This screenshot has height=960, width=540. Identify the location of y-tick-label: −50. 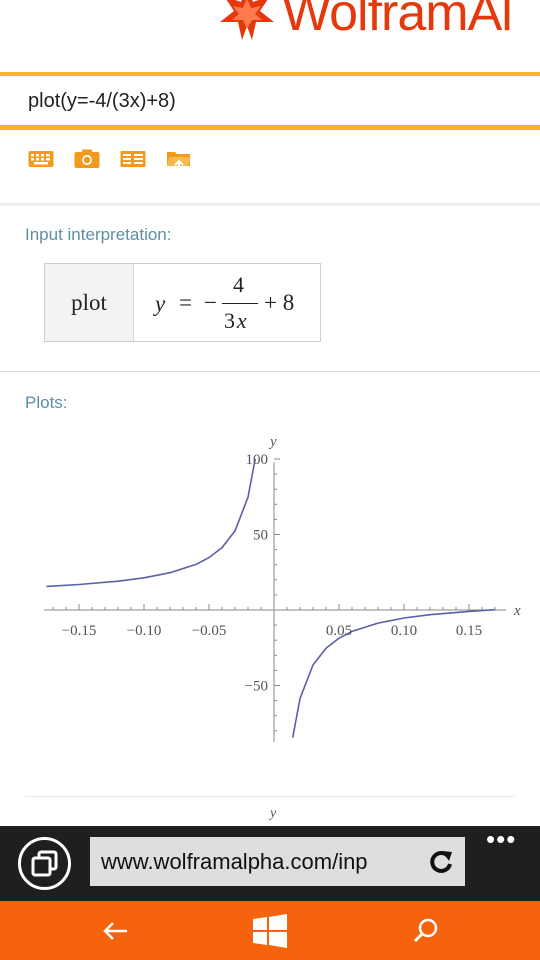
(256, 687).